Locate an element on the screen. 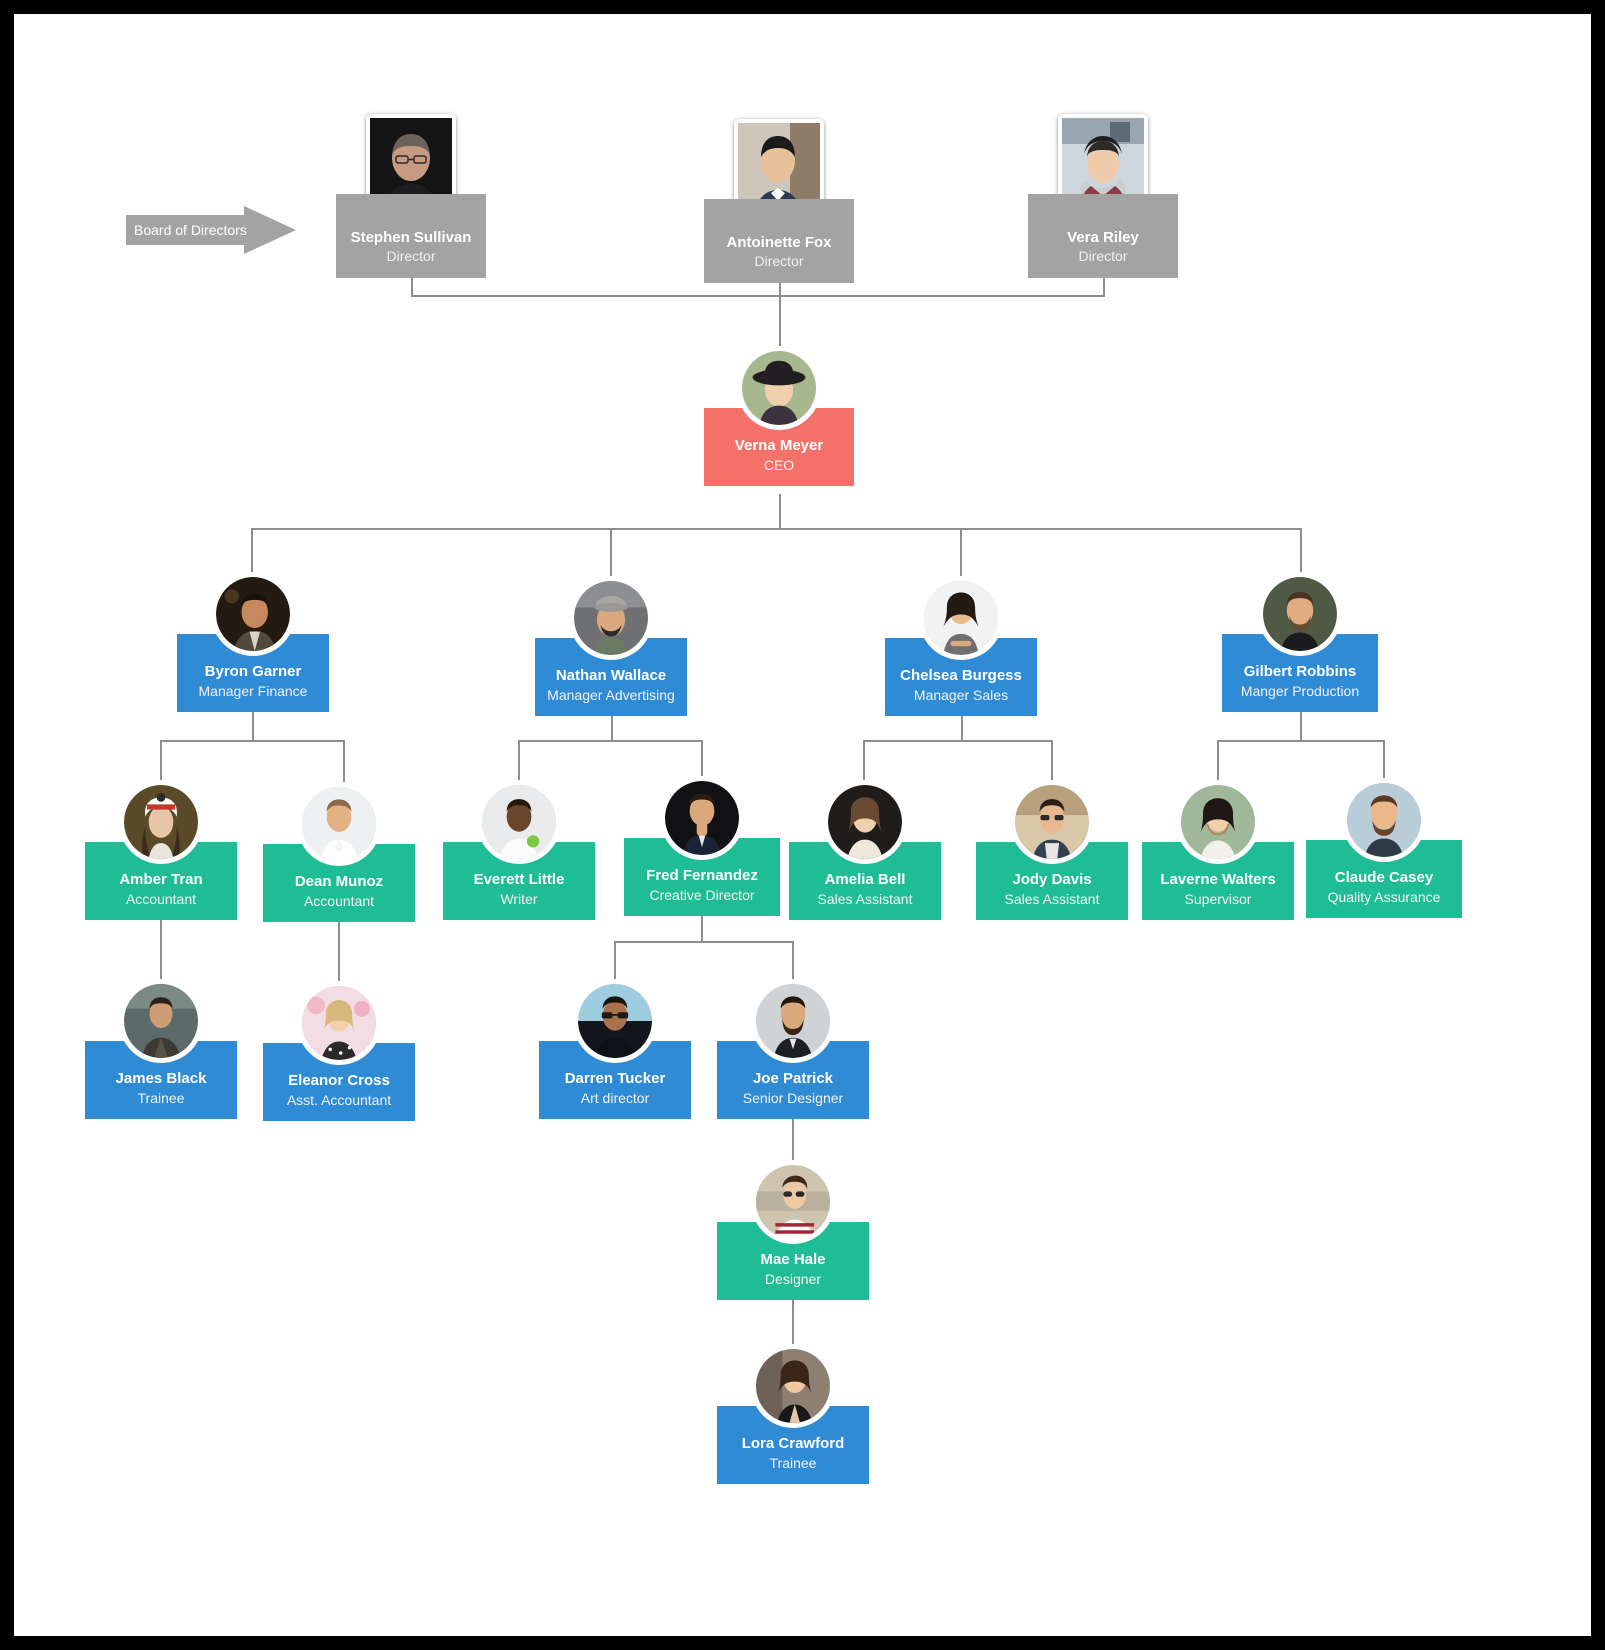 Image resolution: width=1605 pixels, height=1650 pixels. junior-name: Darren Tucker is located at coordinates (615, 1078).